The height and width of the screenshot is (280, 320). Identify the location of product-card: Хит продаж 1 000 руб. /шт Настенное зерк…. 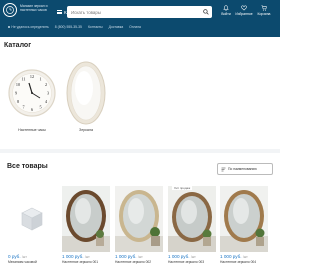
(192, 225).